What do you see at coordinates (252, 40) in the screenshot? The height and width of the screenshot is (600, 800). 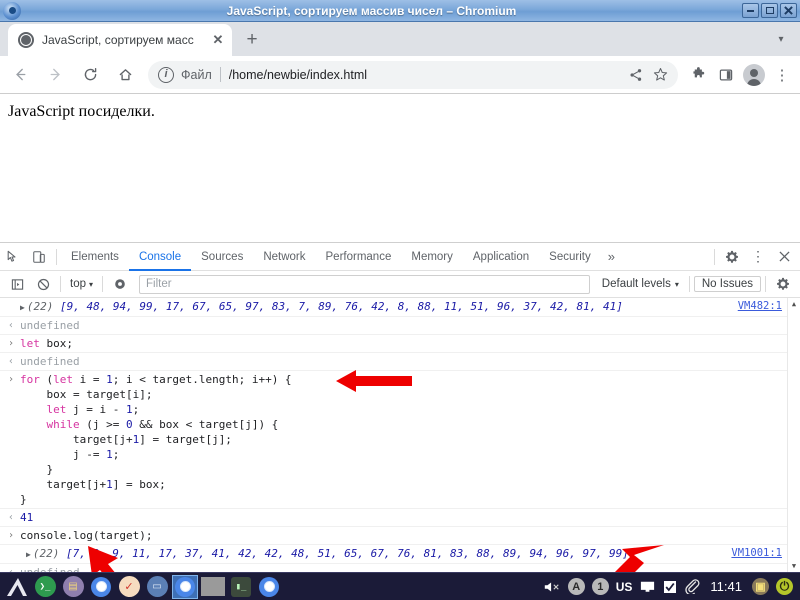 I see `new-tab-button: +` at bounding box center [252, 40].